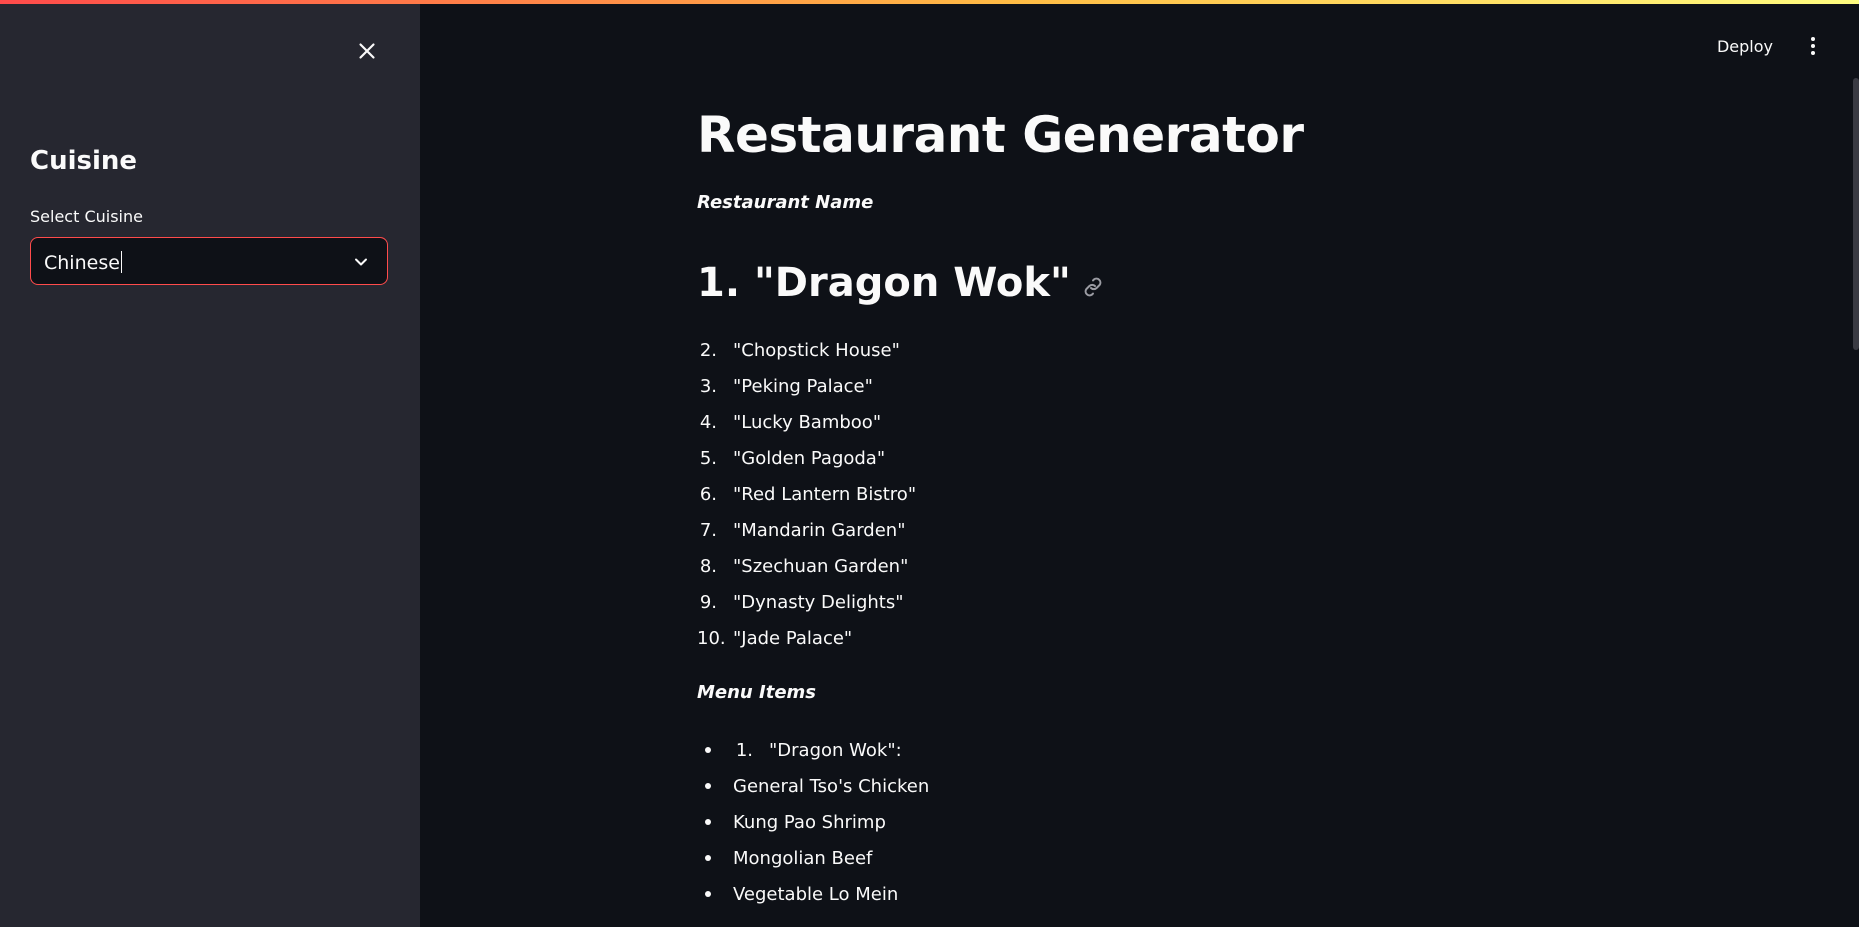 The height and width of the screenshot is (927, 1859). What do you see at coordinates (816, 350) in the screenshot?
I see `list-item-text: "Chopstick House"` at bounding box center [816, 350].